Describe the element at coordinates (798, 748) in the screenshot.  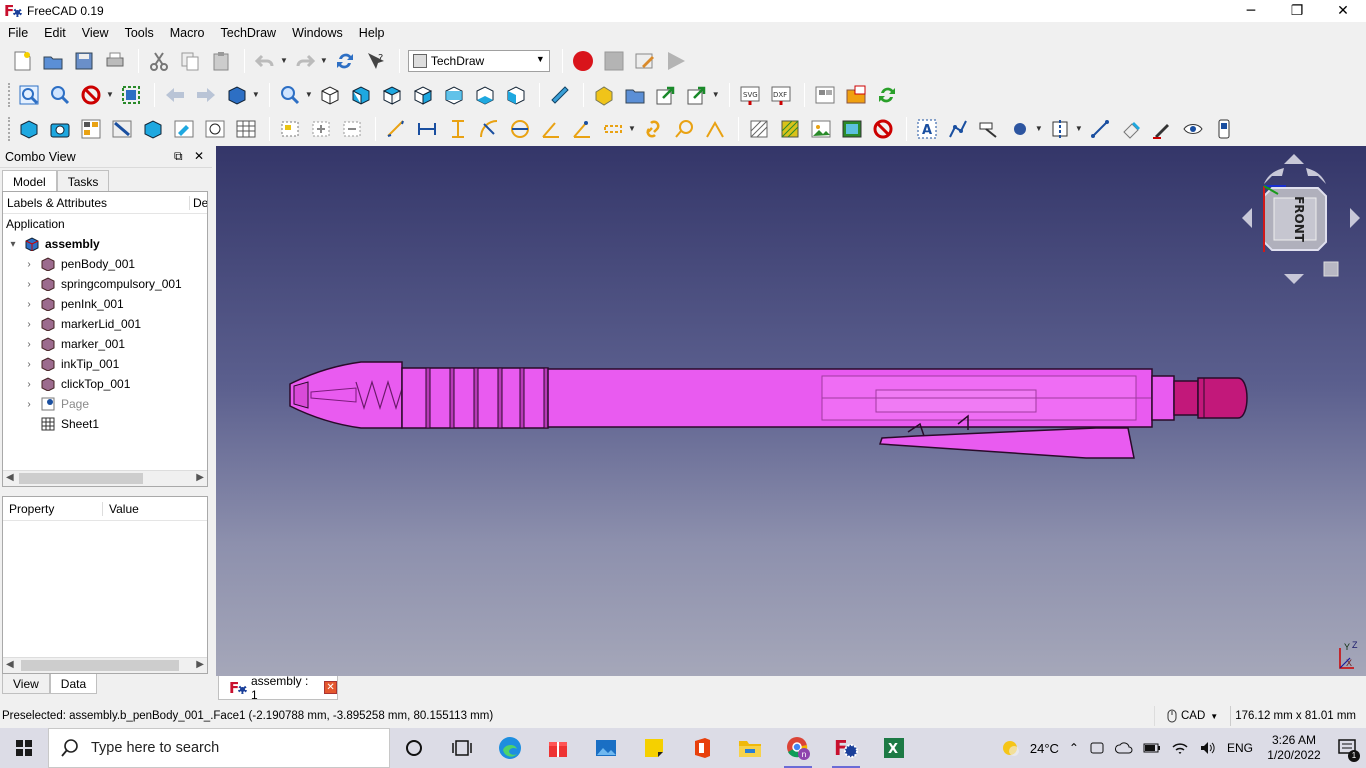
I see `chrome-icon: n` at that location.